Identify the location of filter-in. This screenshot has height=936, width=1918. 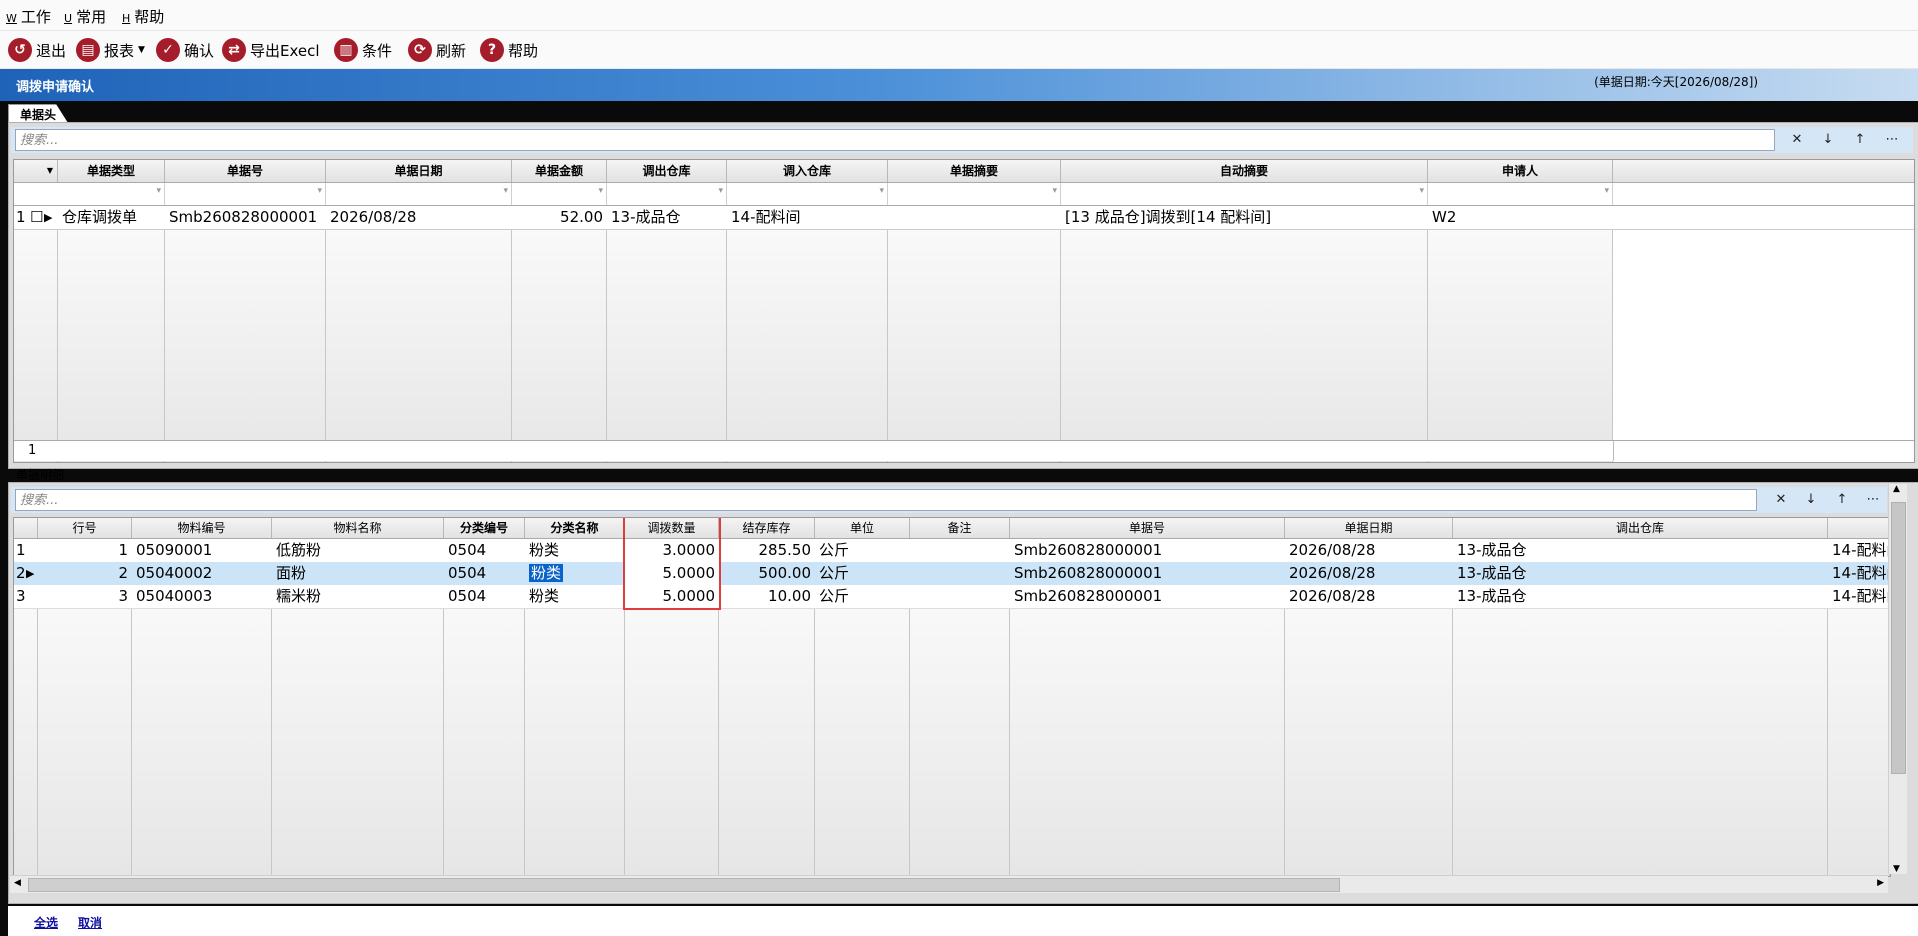
(807, 194).